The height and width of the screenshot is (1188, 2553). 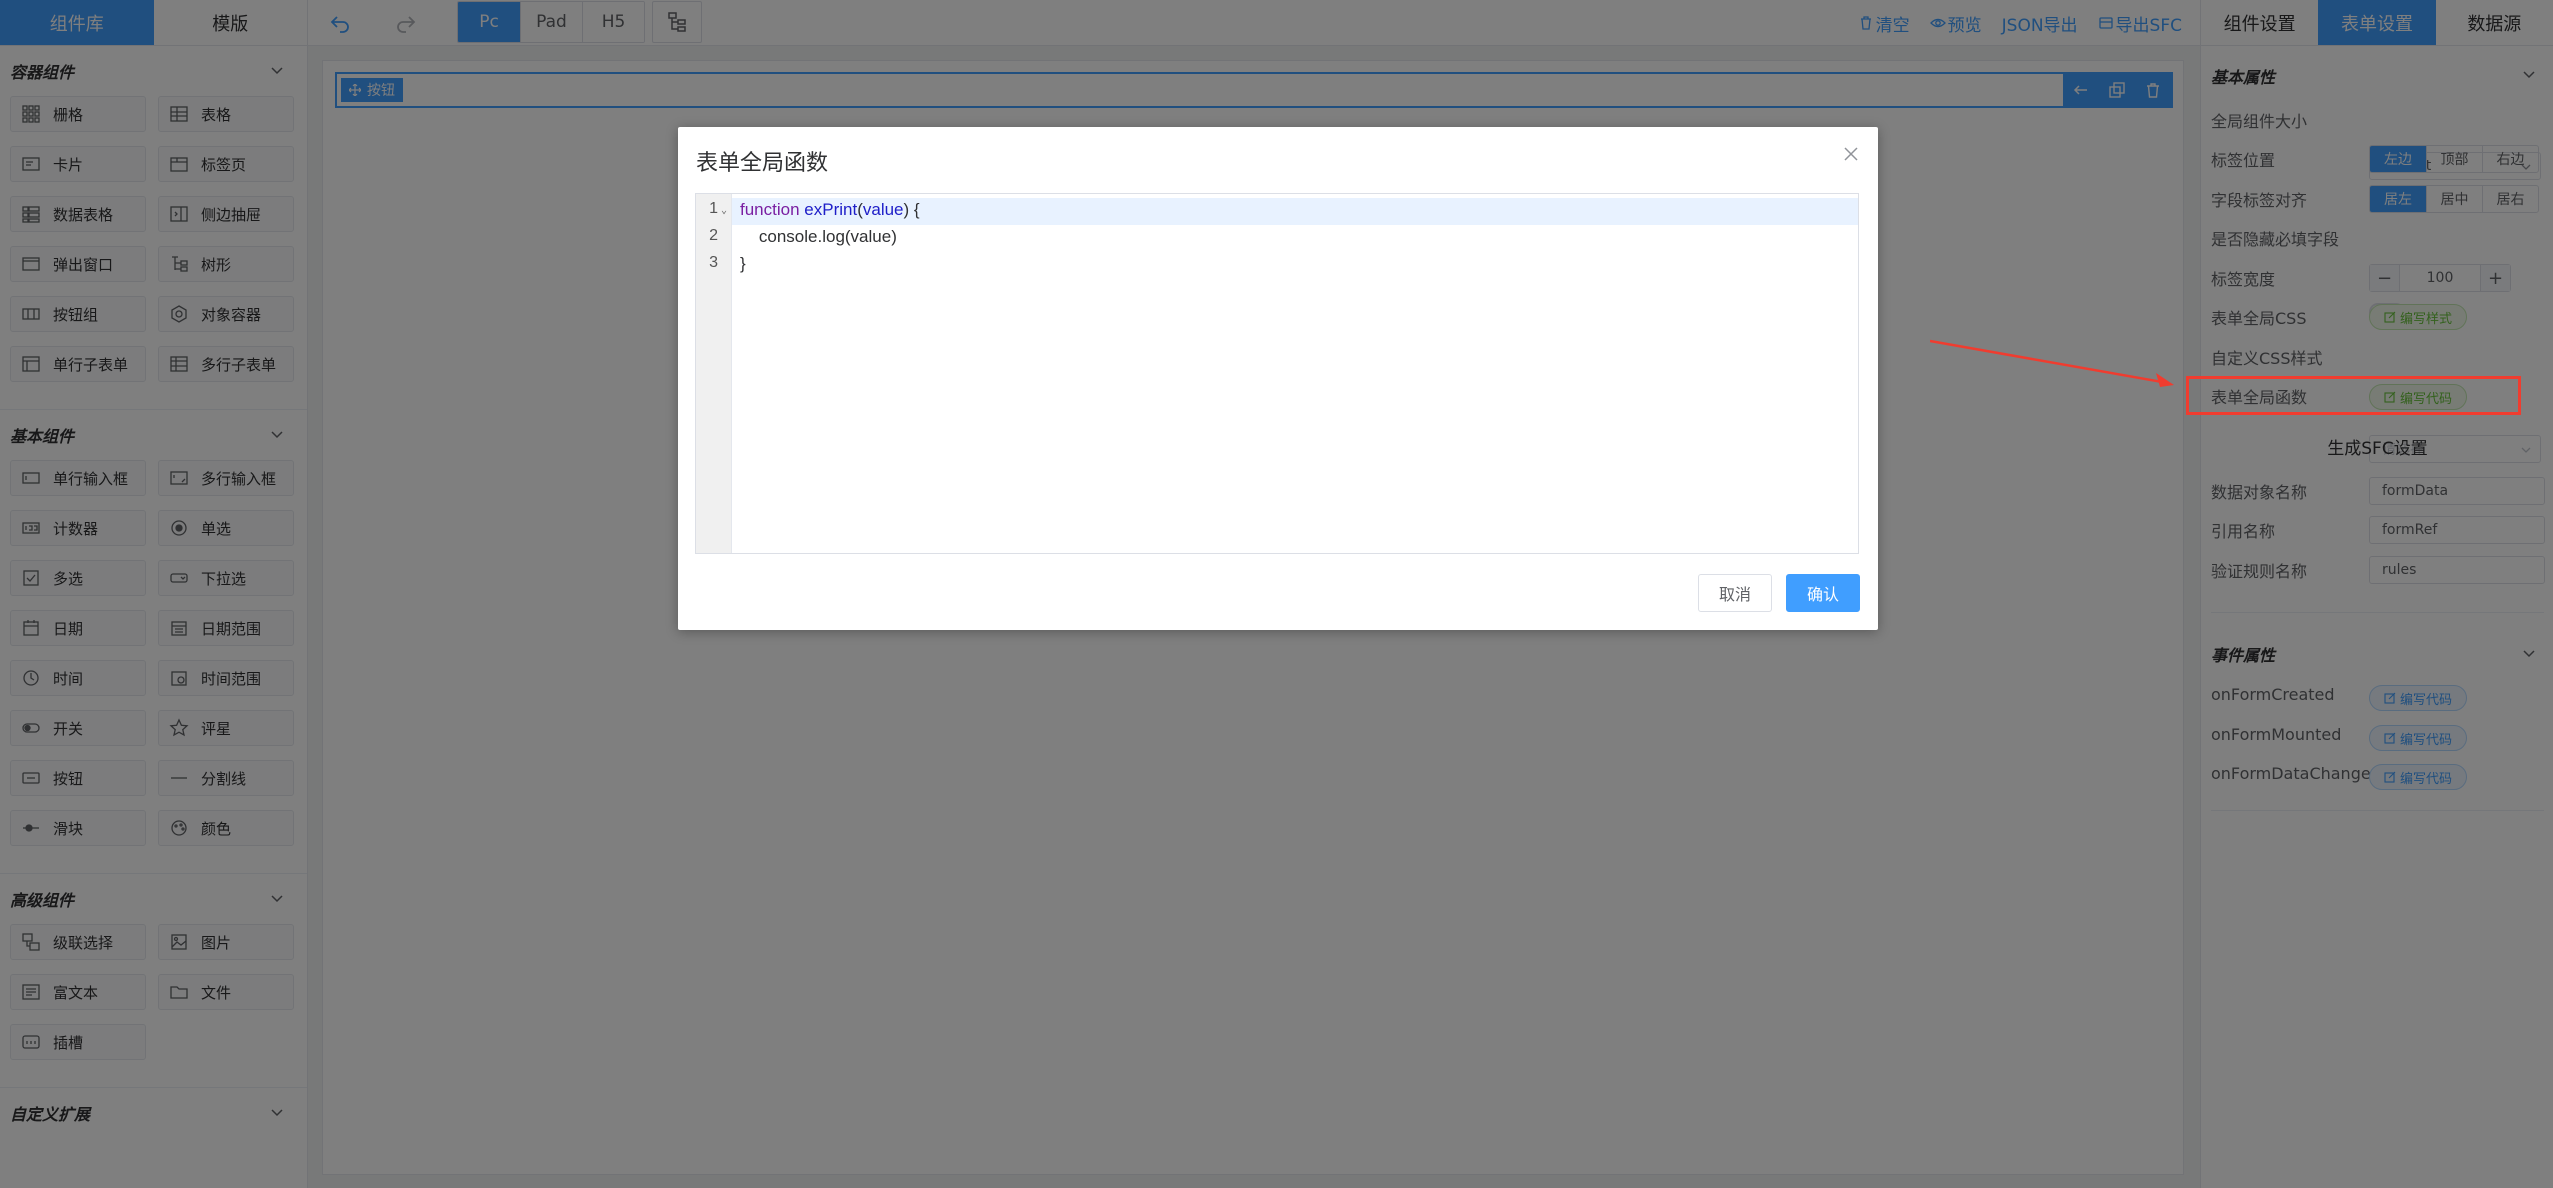 I want to click on code-line-2: console.log(value), so click(x=818, y=236).